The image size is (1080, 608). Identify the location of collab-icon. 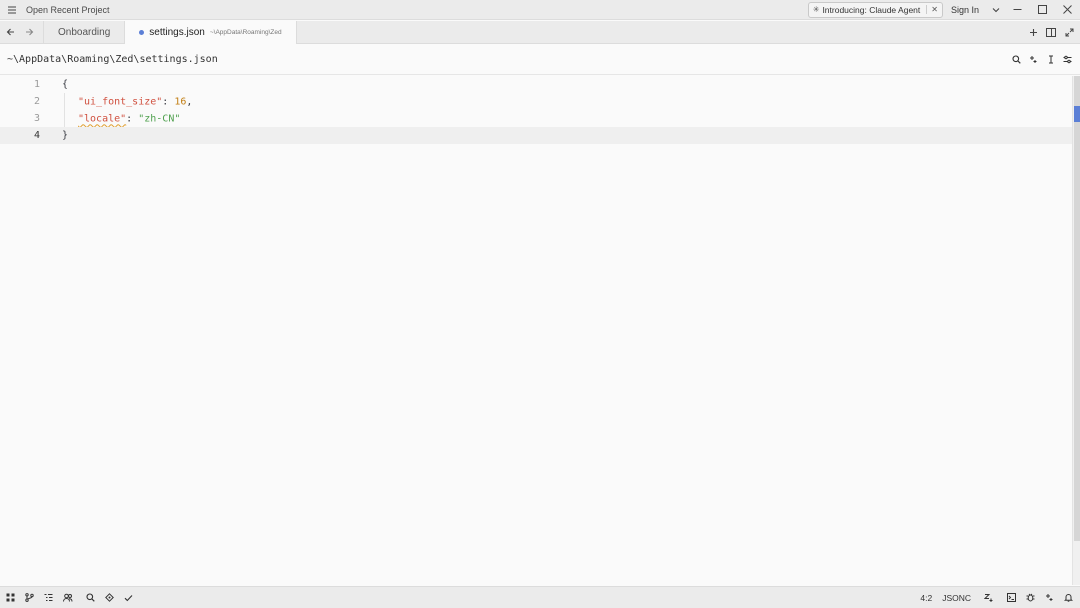
(67, 597).